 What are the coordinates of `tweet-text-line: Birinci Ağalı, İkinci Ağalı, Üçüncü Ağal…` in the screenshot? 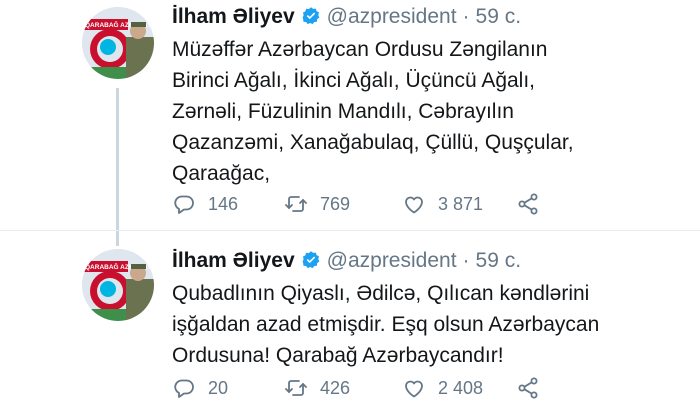 It's located at (354, 80).